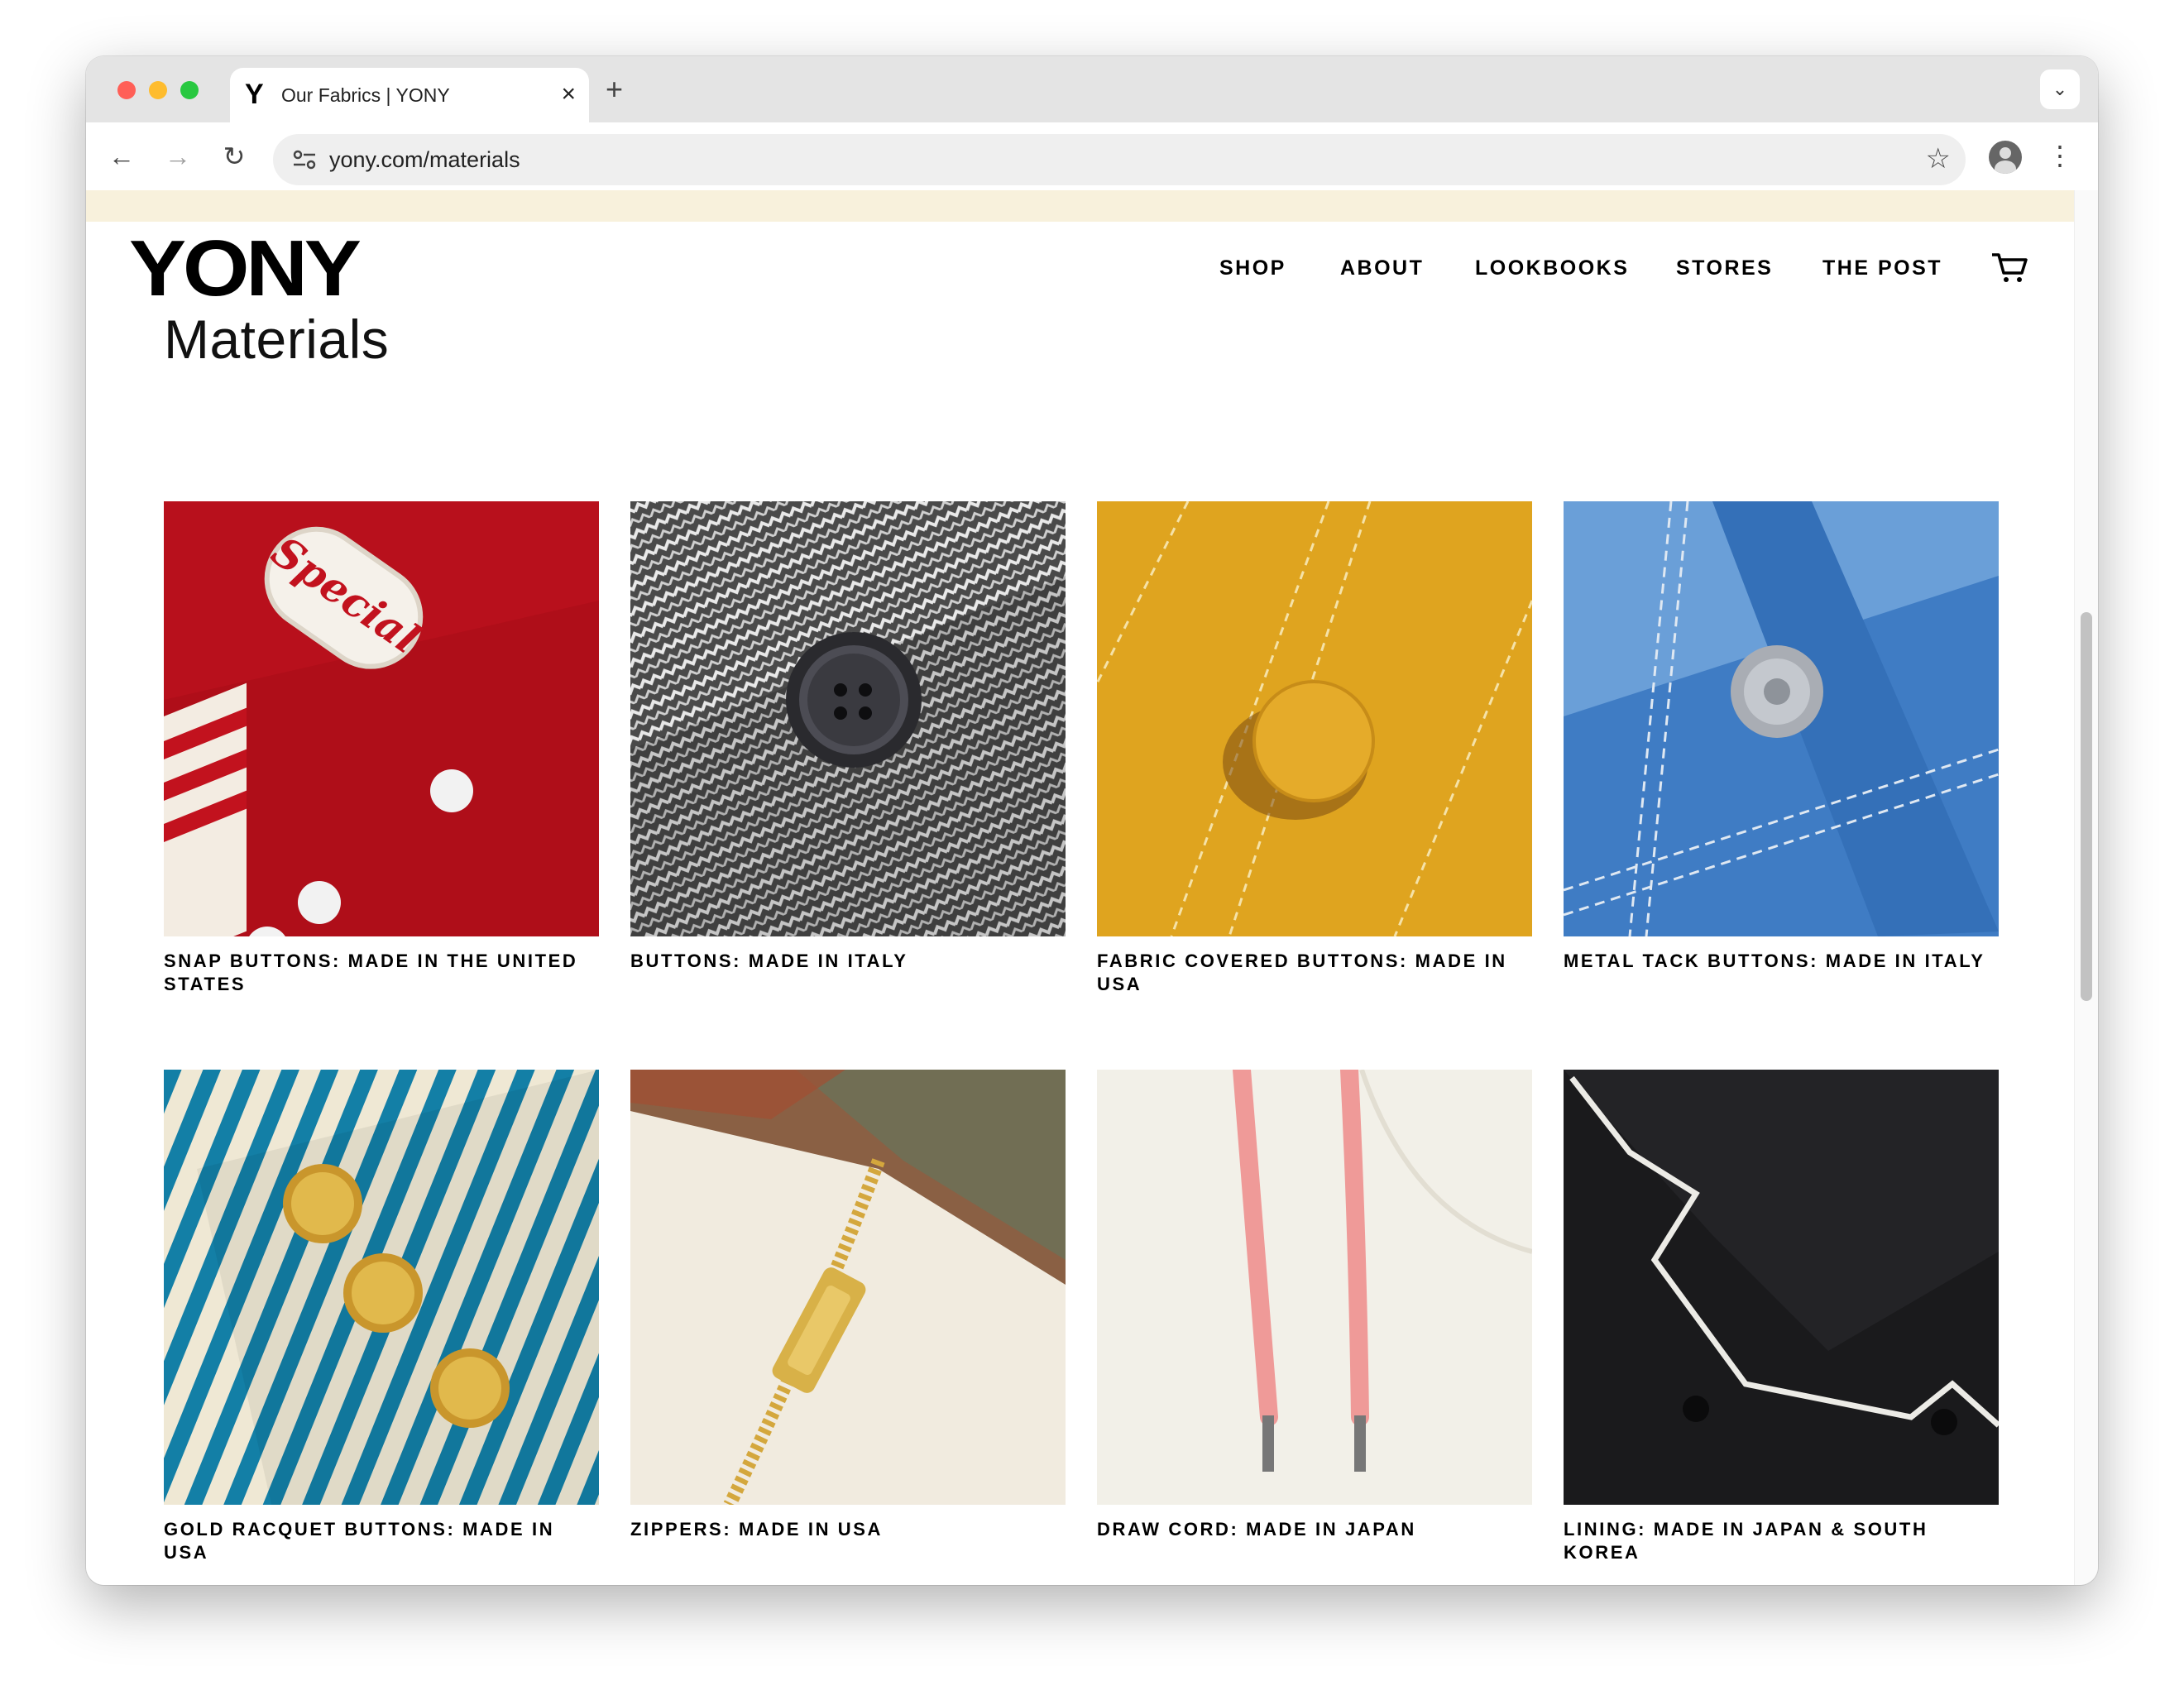 This screenshot has width=2184, height=1700. What do you see at coordinates (1552, 268) in the screenshot?
I see `nav-lookbooks: LOOKBOOKS` at bounding box center [1552, 268].